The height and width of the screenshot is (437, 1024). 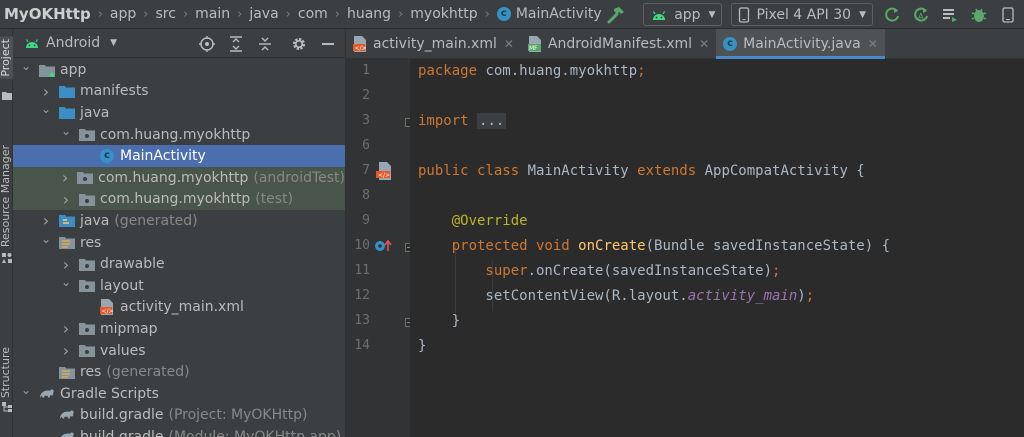 I want to click on tree-item: res (generated), so click(x=179, y=372).